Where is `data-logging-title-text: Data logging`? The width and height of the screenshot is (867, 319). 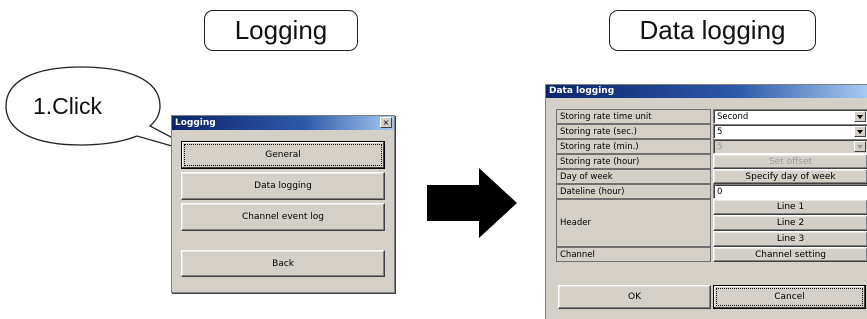 data-logging-title-text: Data logging is located at coordinates (712, 30).